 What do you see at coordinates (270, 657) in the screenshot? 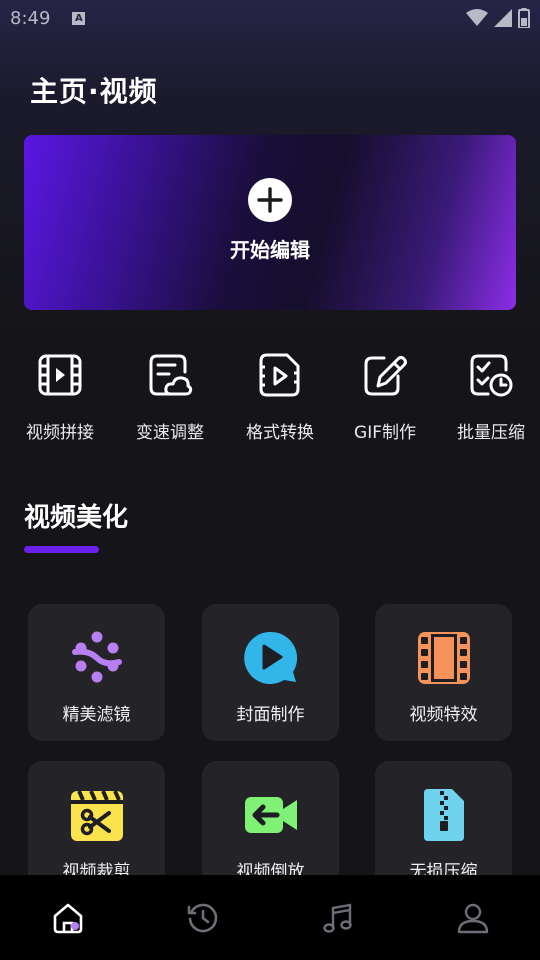
I see `play-bubble-icon` at bounding box center [270, 657].